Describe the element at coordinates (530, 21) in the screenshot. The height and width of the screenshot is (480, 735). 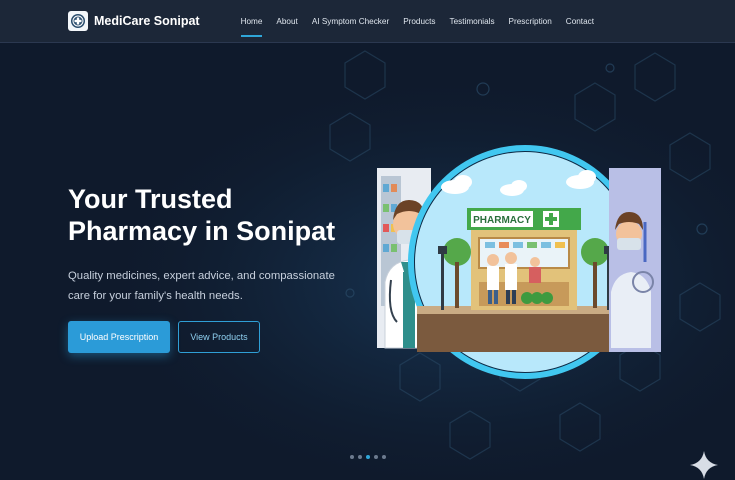
I see `nav-prescription: Prescription` at that location.